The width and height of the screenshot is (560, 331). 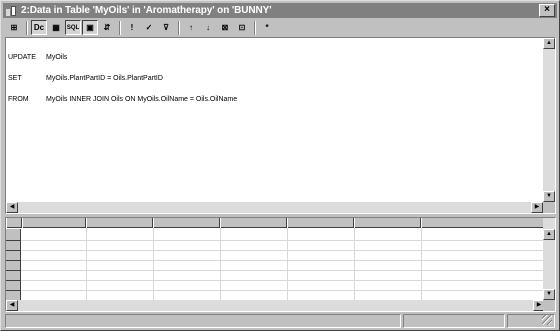 What do you see at coordinates (274, 207) in the screenshot?
I see `sql-horizontal-scrollbar: ◀ ▶` at bounding box center [274, 207].